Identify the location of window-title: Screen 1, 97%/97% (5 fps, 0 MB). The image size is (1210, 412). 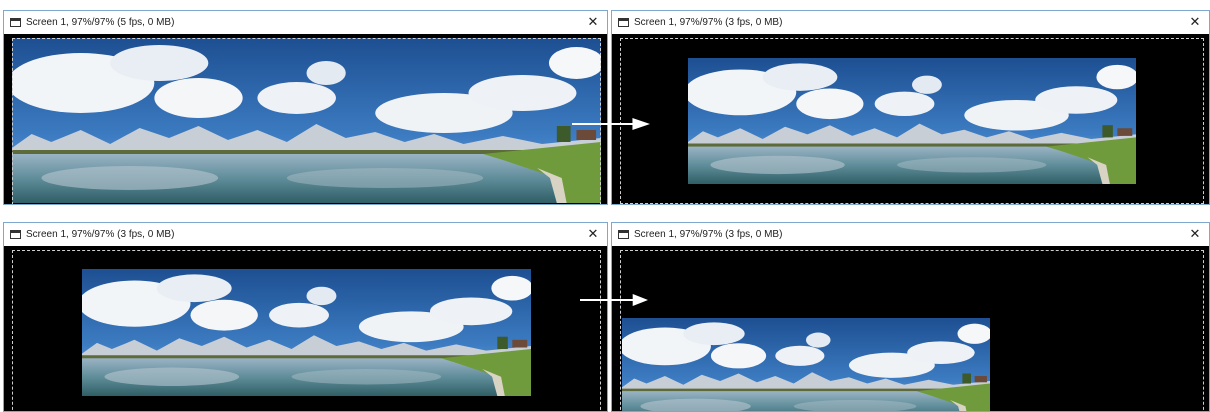
(100, 22).